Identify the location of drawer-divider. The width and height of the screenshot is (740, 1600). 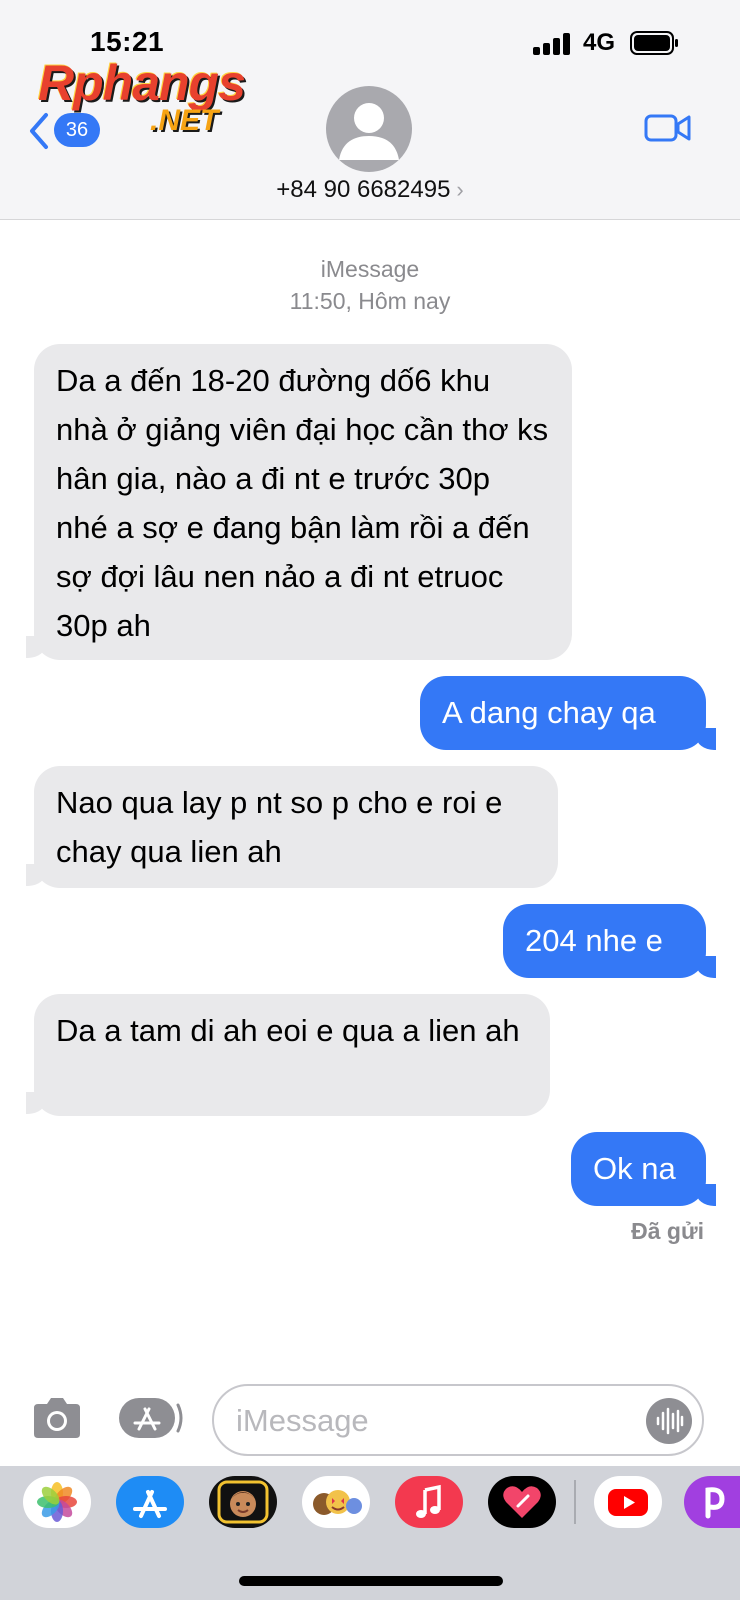
(575, 1502).